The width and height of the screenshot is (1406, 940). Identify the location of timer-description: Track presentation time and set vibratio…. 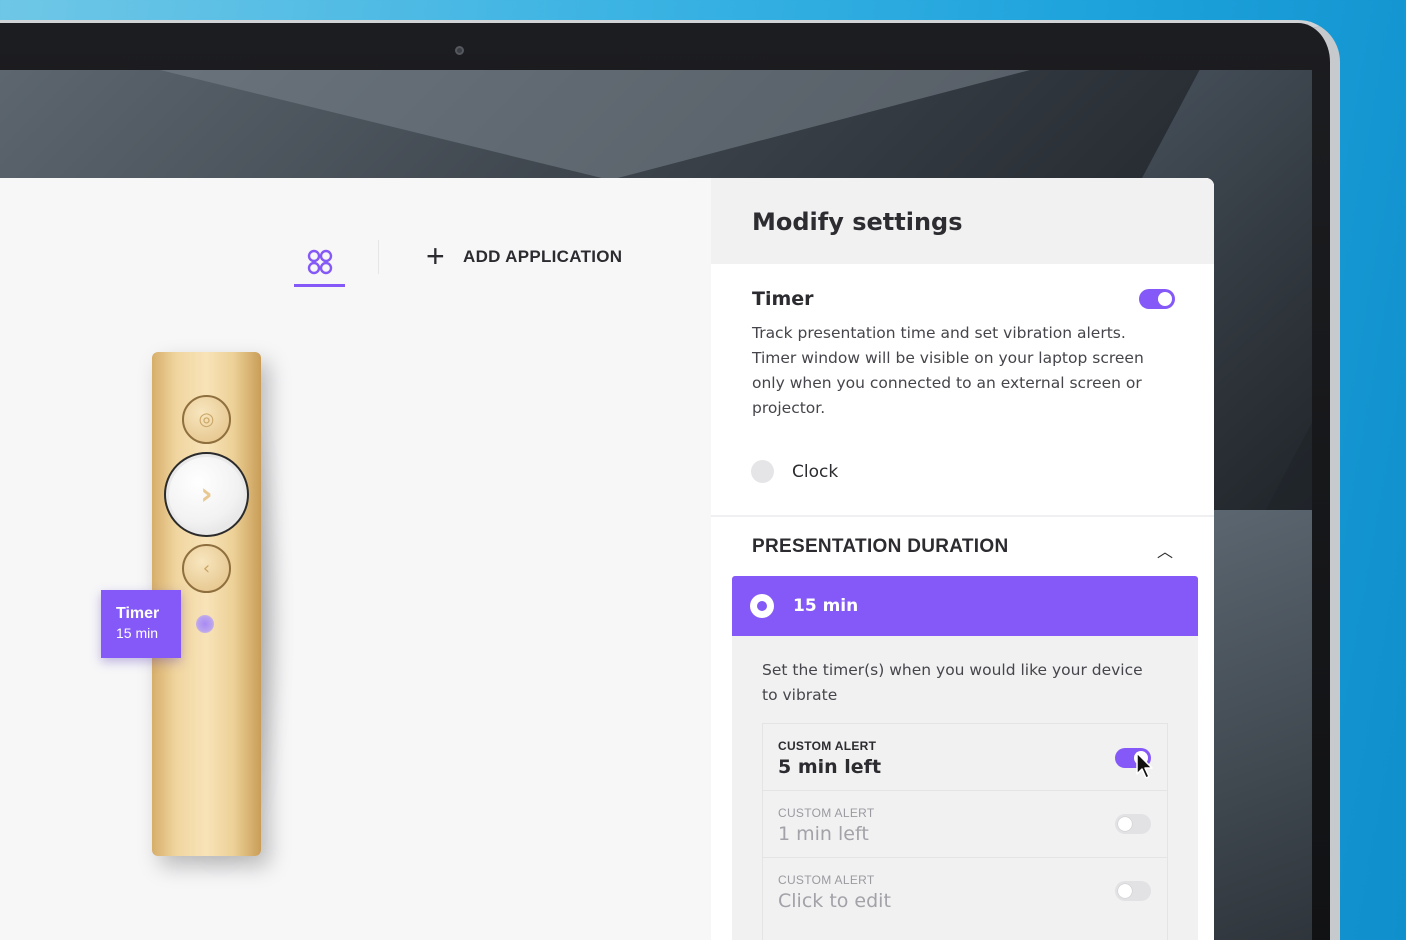
(948, 370).